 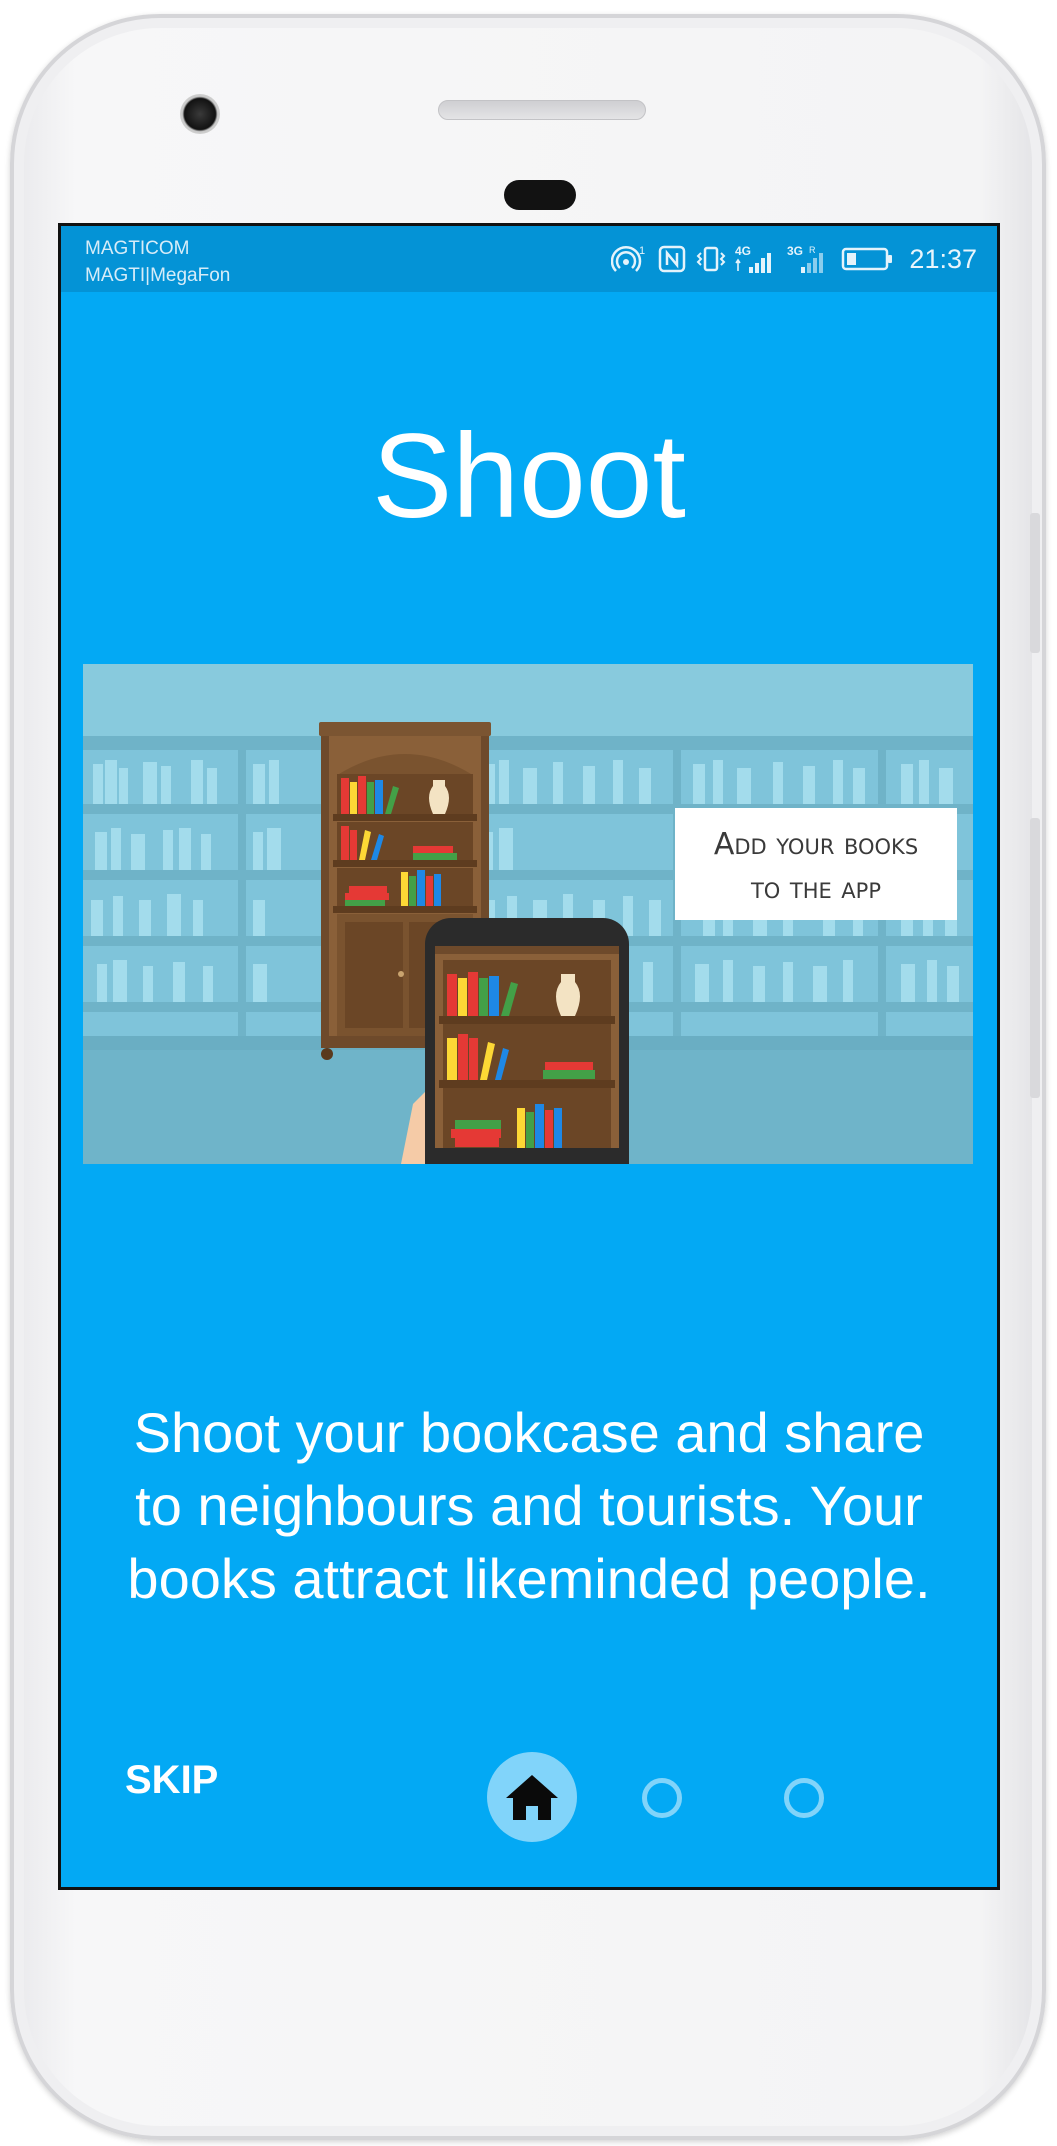 I want to click on status-icons: 1 4G 3G R 21:37, so click(x=794, y=259).